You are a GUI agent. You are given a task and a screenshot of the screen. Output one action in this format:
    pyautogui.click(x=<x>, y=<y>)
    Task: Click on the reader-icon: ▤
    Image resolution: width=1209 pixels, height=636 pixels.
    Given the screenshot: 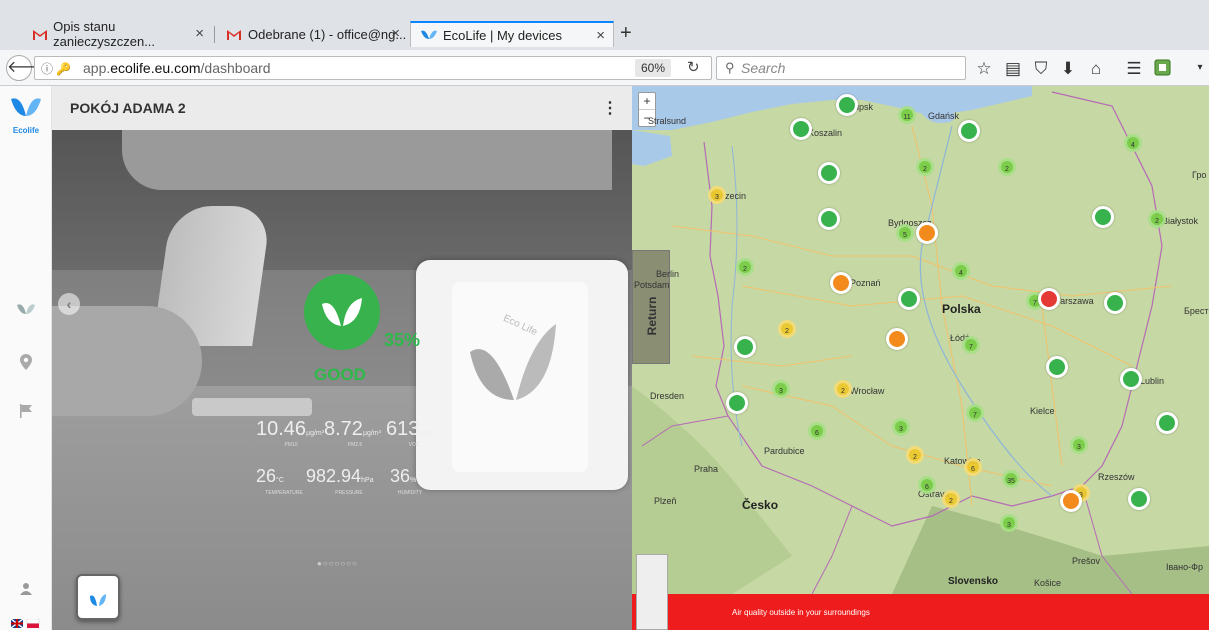 What is the action you would take?
    pyautogui.click(x=1013, y=69)
    